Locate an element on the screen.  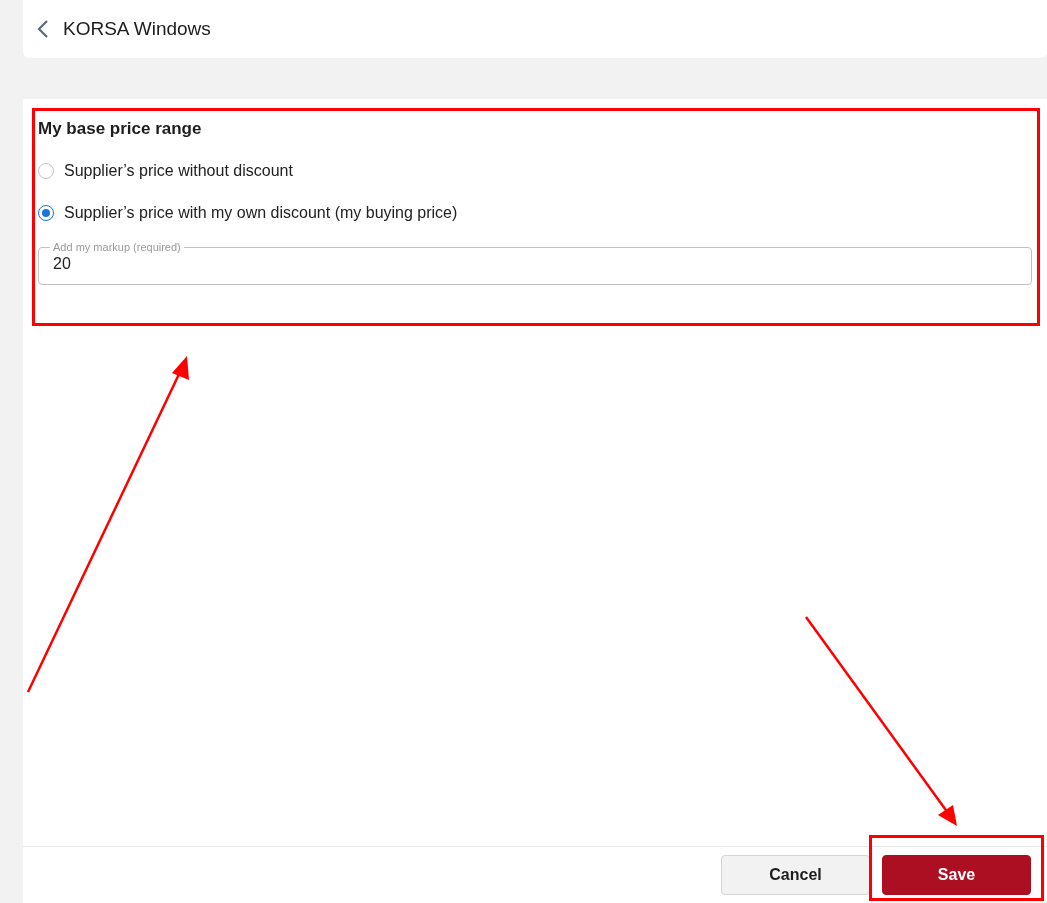
cancel-button: Cancel is located at coordinates (795, 875).